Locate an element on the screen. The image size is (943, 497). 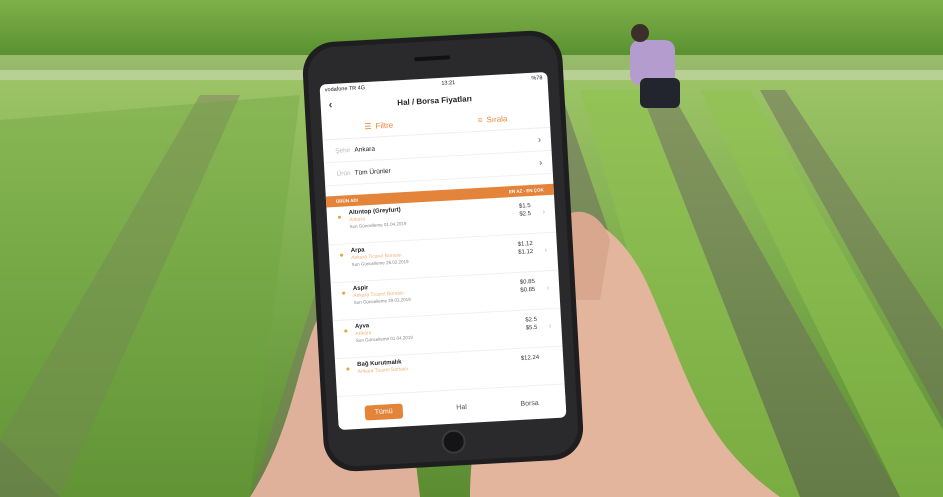
price-max: $5.5 is located at coordinates (531, 328).